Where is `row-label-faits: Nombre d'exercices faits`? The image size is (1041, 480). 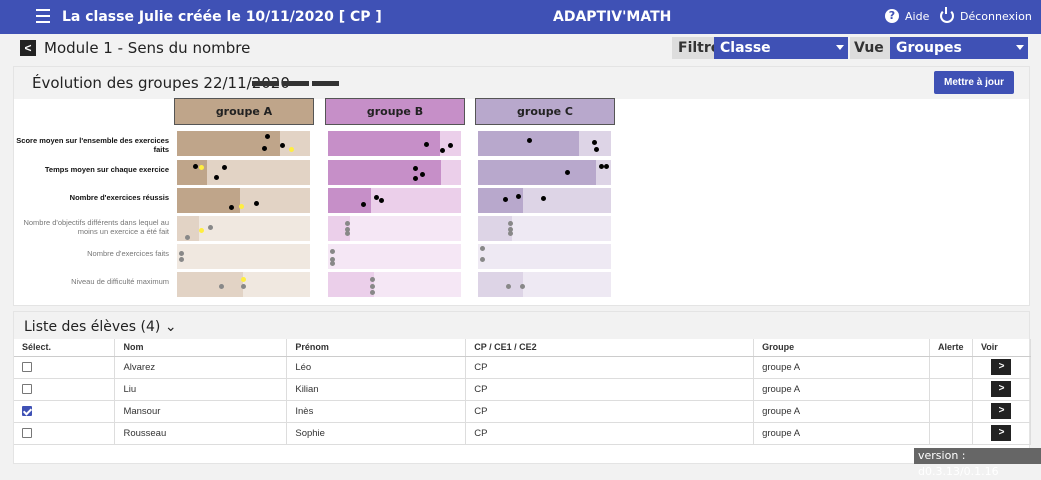 row-label-faits: Nombre d'exercices faits is located at coordinates (128, 253).